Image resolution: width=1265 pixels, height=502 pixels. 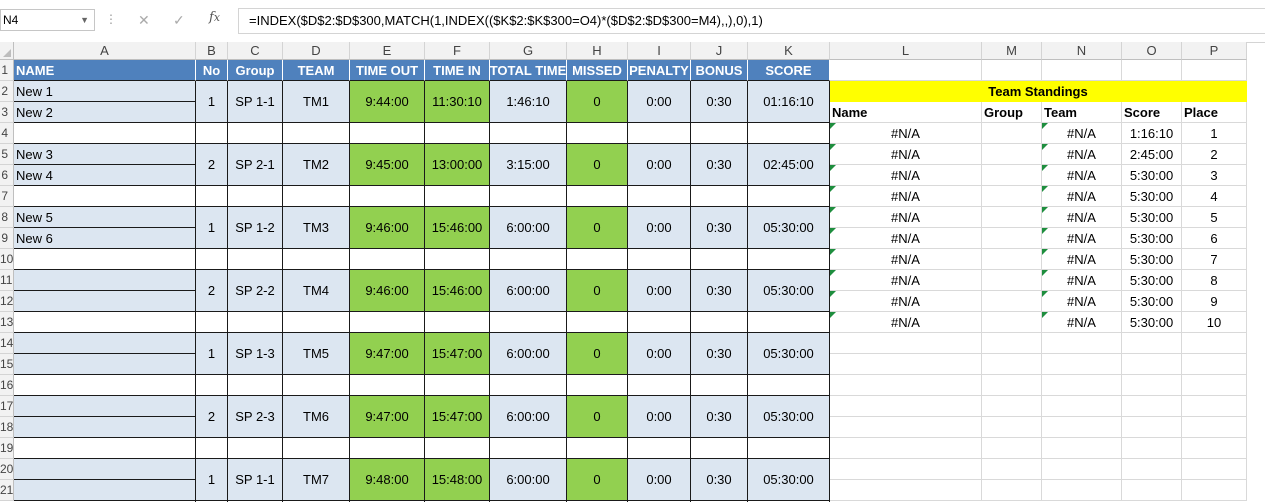 What do you see at coordinates (255, 228) in the screenshot?
I see `group-cell: SP 1-2` at bounding box center [255, 228].